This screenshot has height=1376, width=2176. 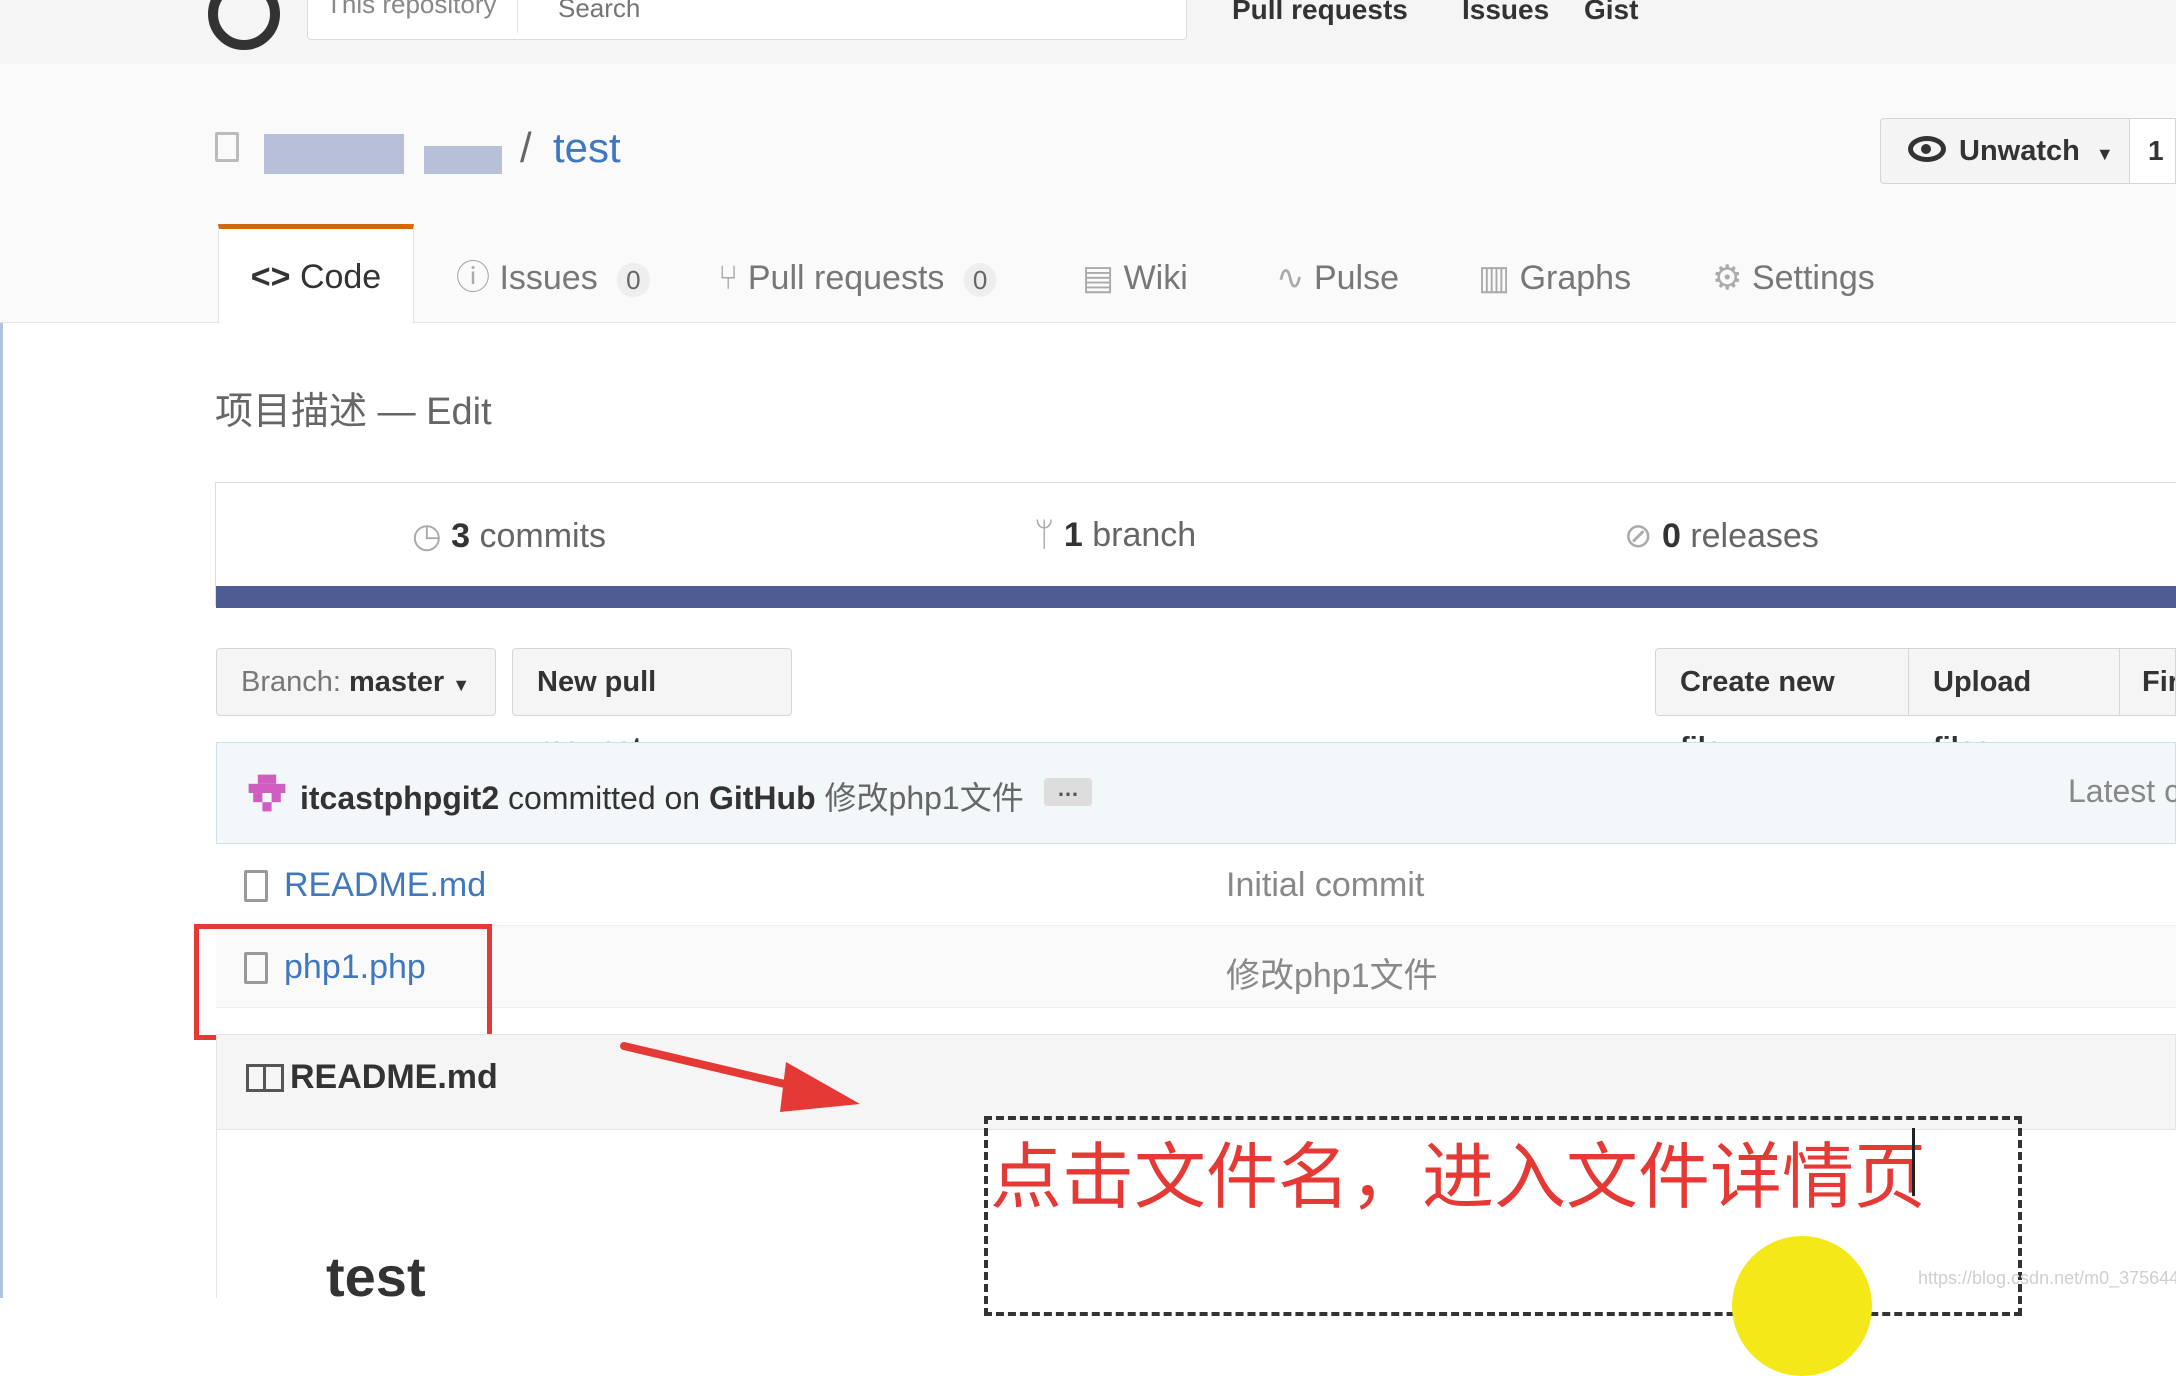 I want to click on tab-wiki: ▤ Wiki, so click(x=1135, y=284).